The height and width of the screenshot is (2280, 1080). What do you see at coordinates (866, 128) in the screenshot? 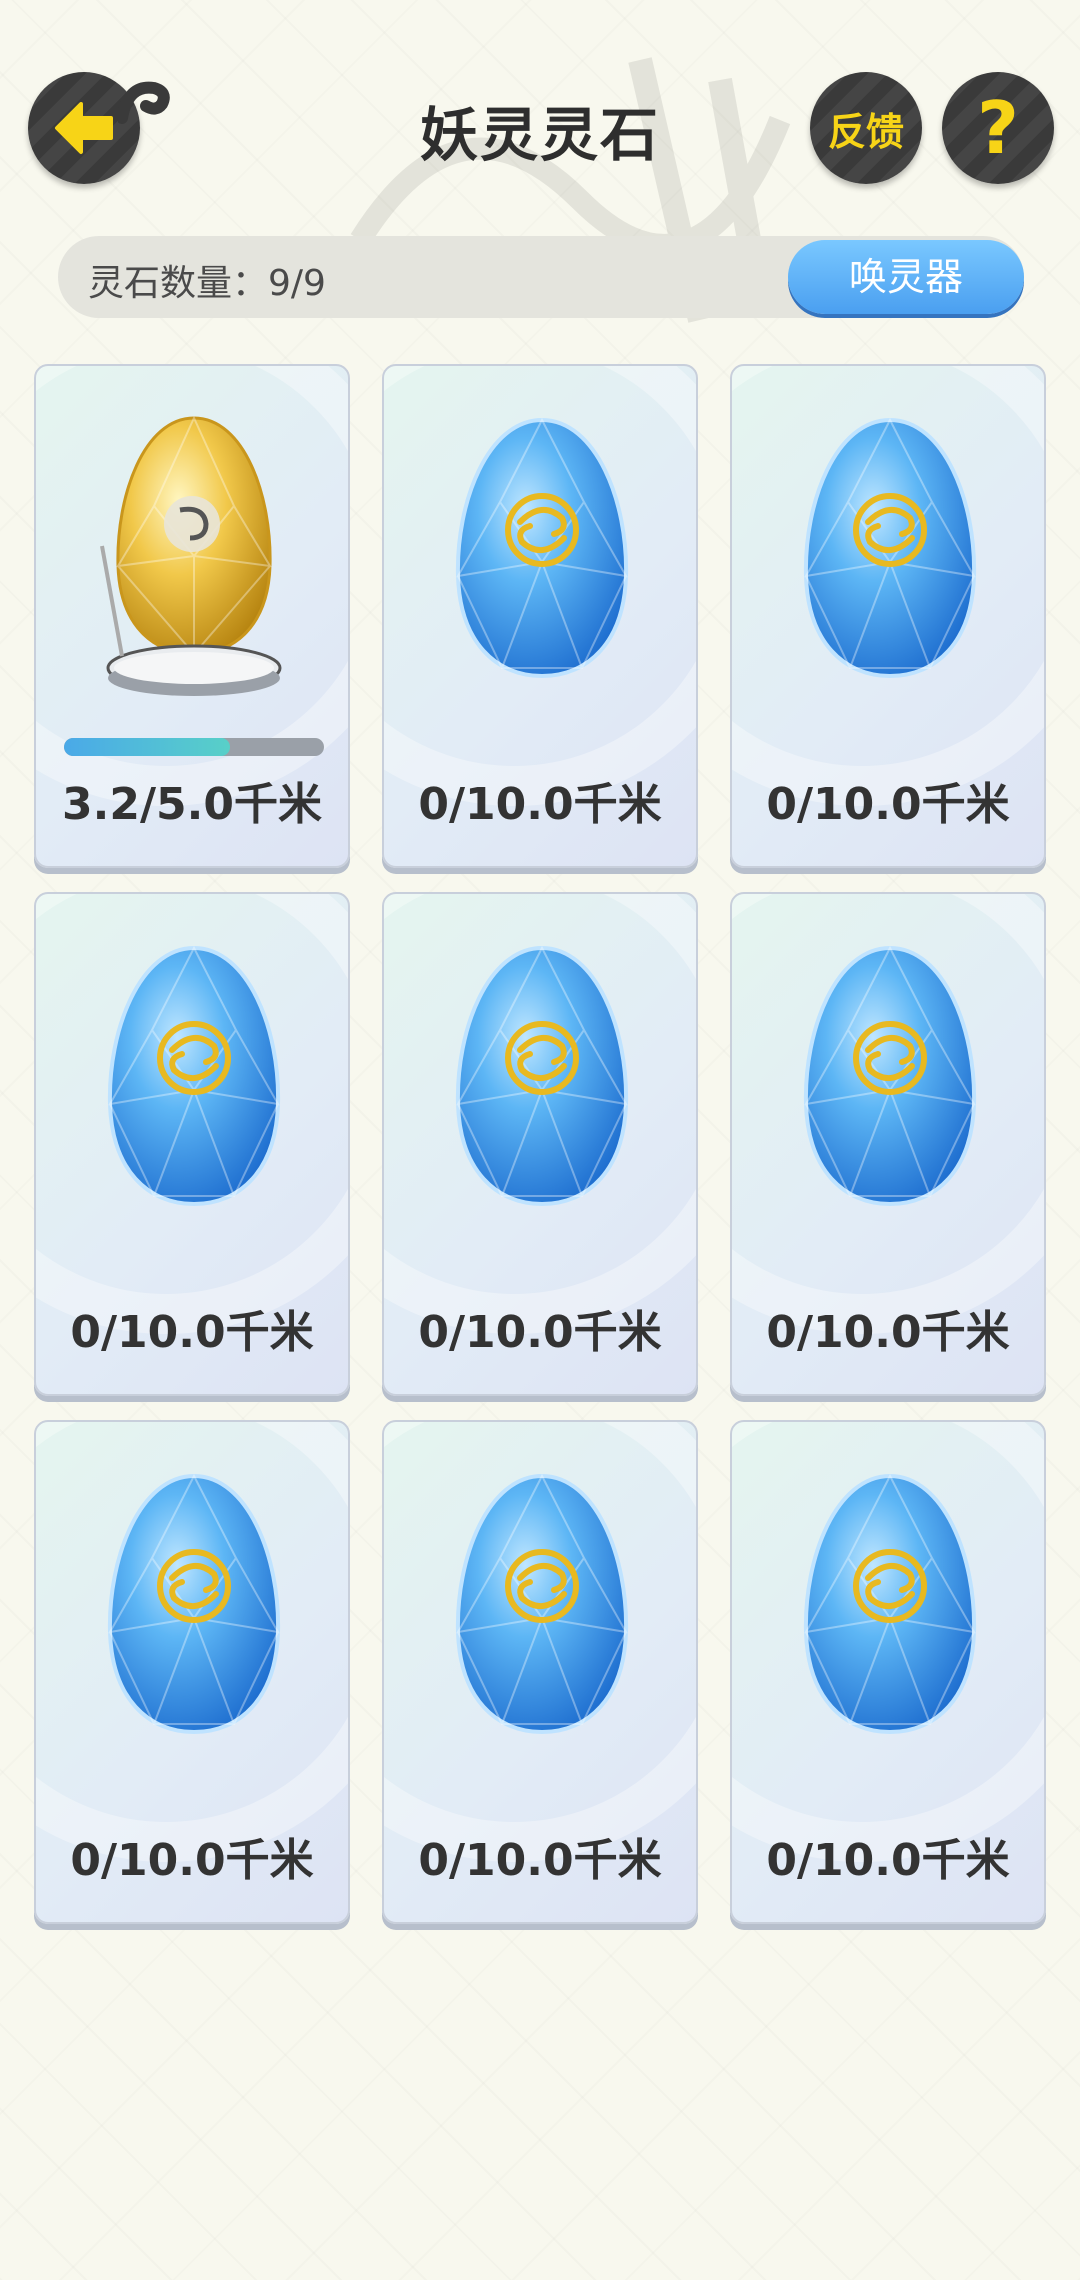
I see `feedback-button: 反馈` at bounding box center [866, 128].